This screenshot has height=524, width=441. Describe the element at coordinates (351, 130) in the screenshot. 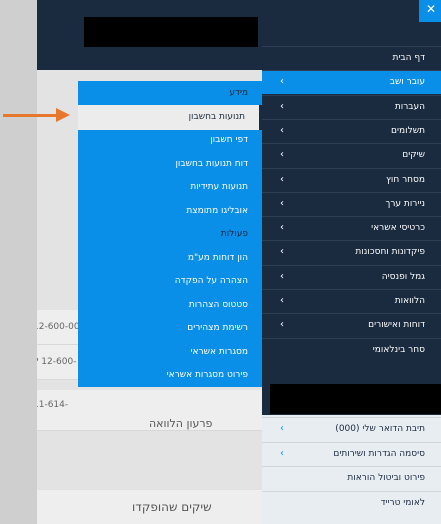

I see `nav-item: תשלומים ‹` at that location.